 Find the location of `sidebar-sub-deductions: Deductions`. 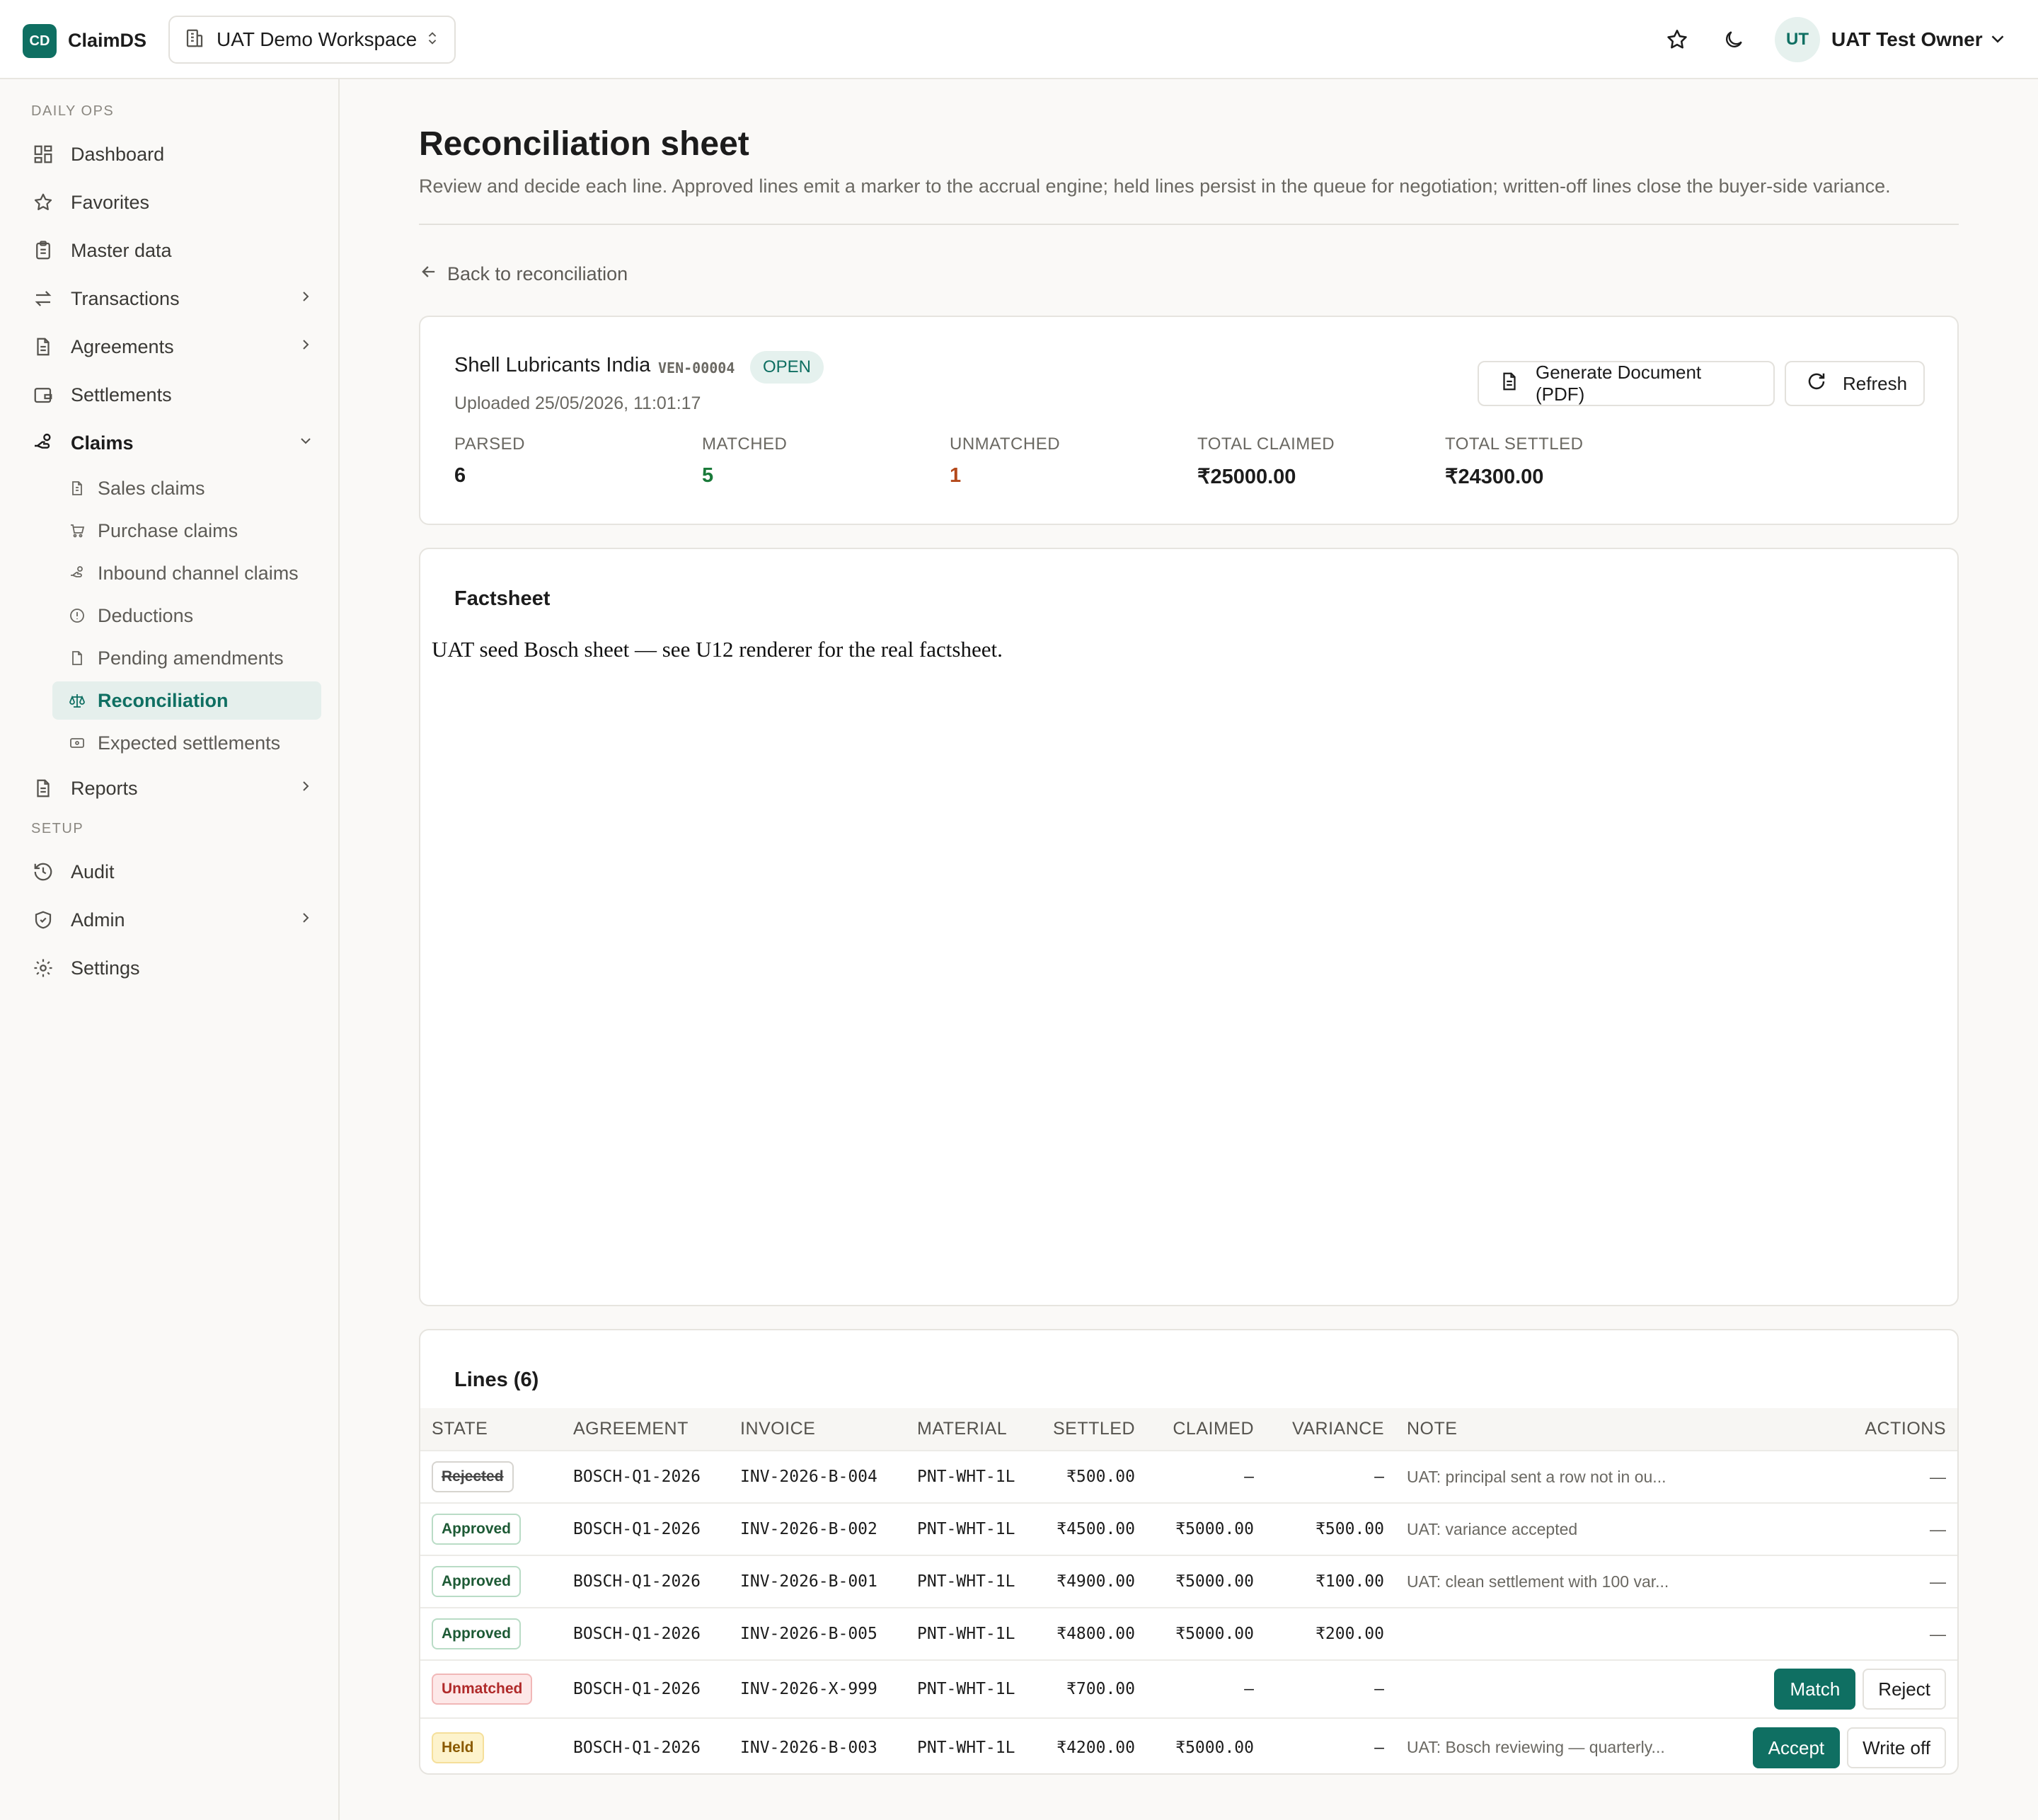

sidebar-sub-deductions: Deductions is located at coordinates (186, 616).